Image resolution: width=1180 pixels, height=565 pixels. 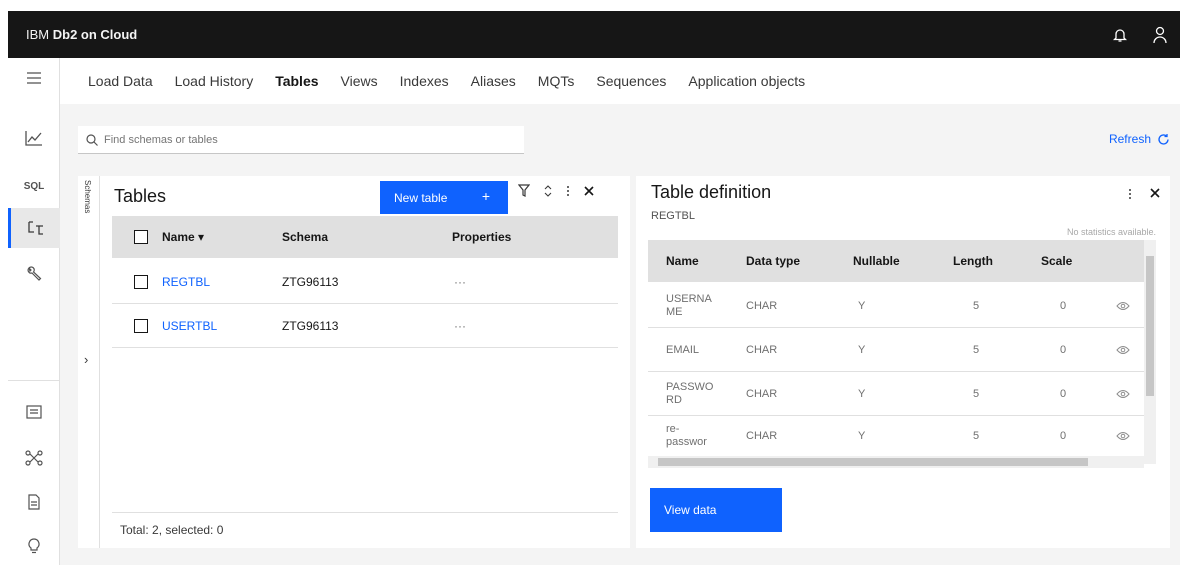 I want to click on definition-row: EMAIL CHAR Y 5 0, so click(x=896, y=350).